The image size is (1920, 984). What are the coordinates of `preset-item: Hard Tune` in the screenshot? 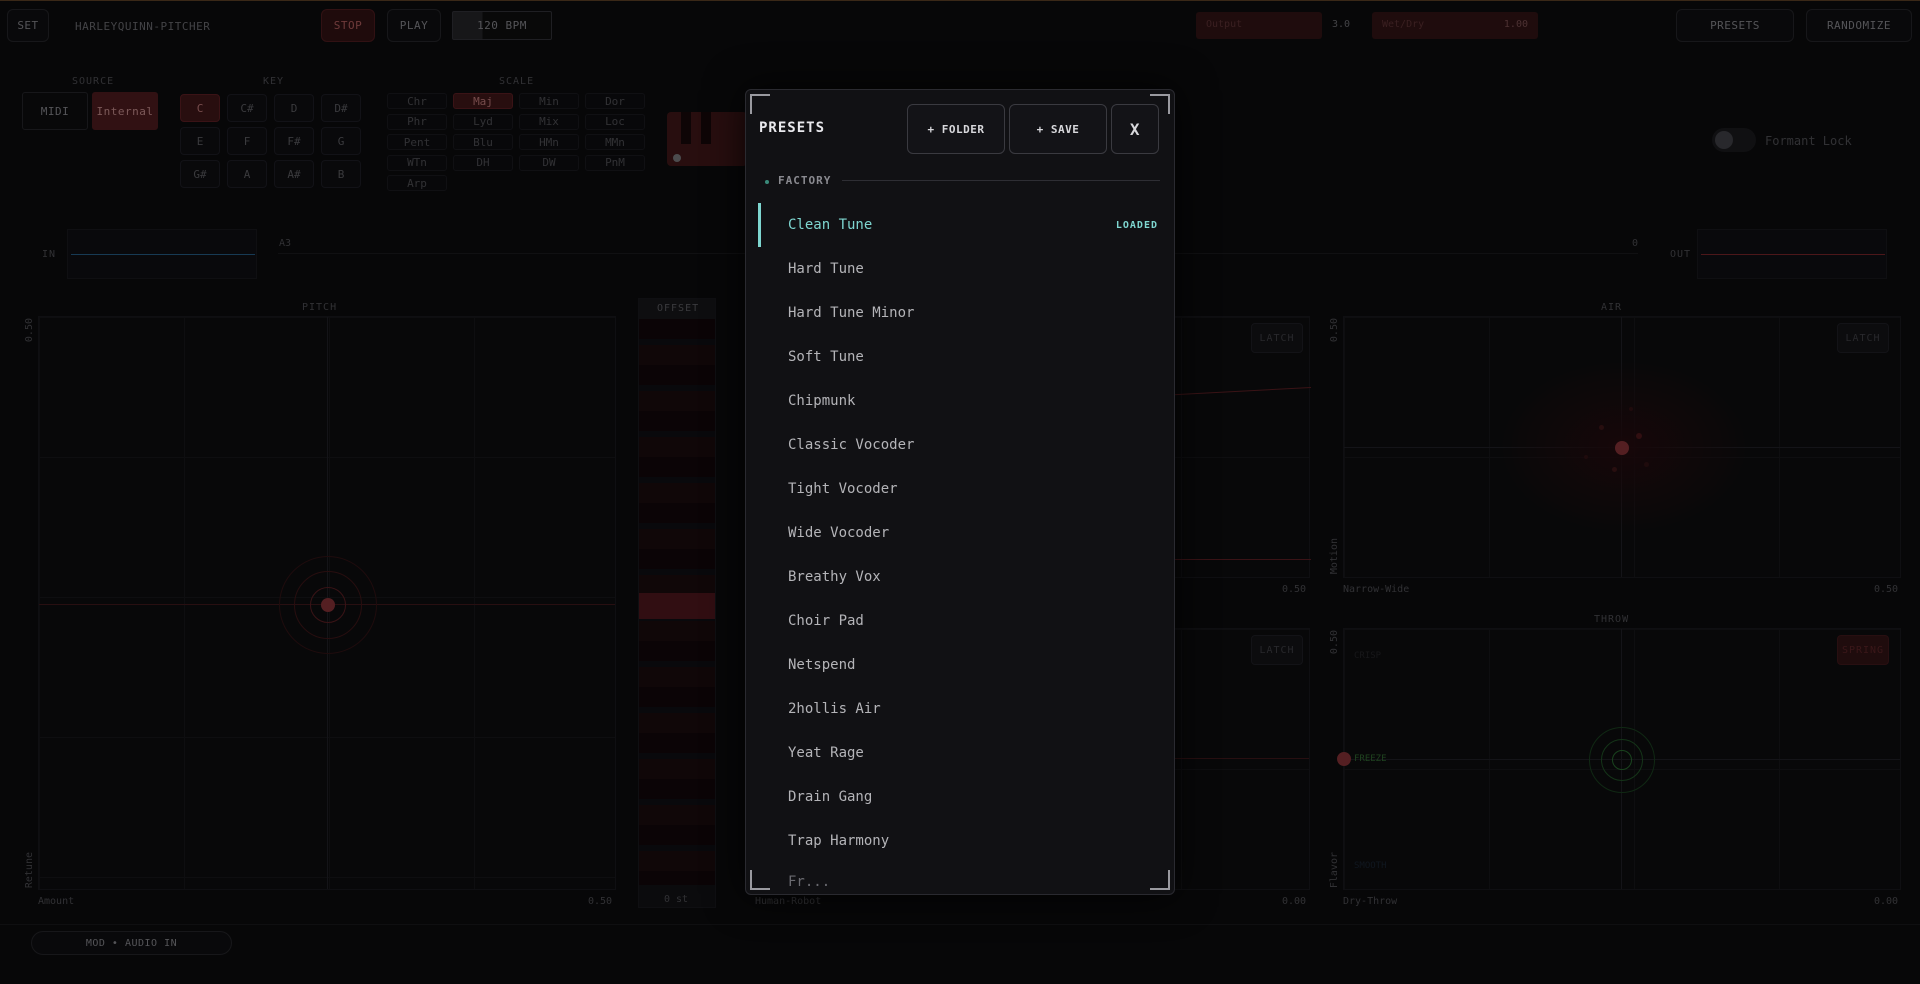 It's located at (961, 269).